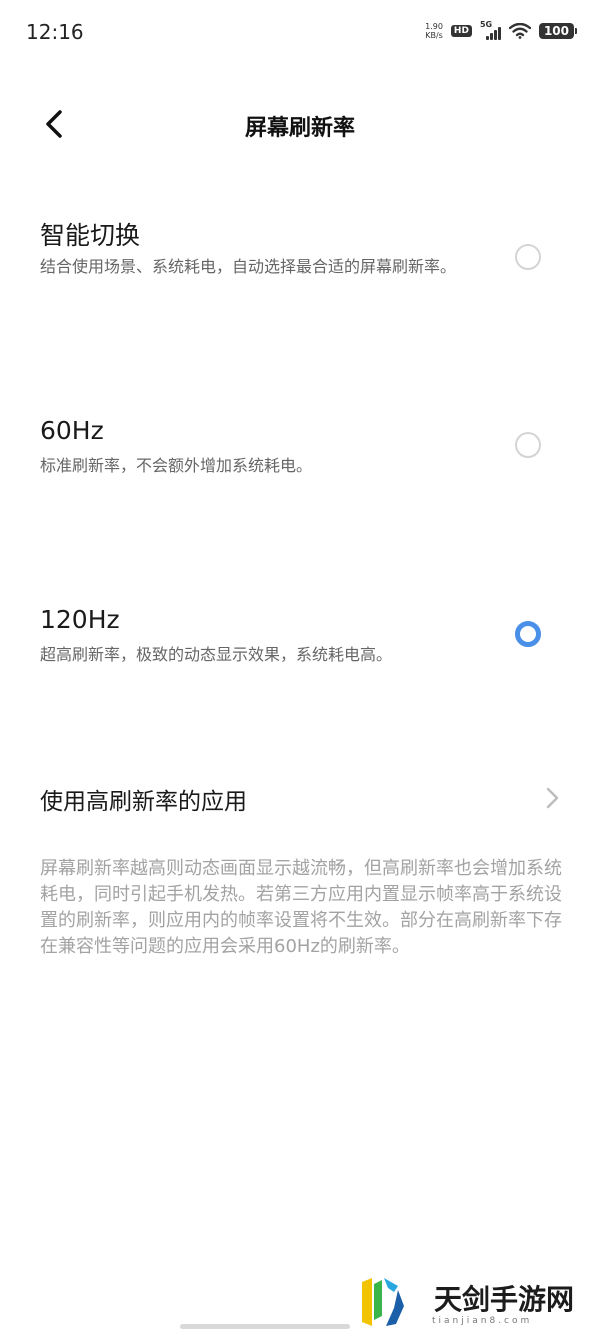  I want to click on chevron-right-icon, so click(552, 798).